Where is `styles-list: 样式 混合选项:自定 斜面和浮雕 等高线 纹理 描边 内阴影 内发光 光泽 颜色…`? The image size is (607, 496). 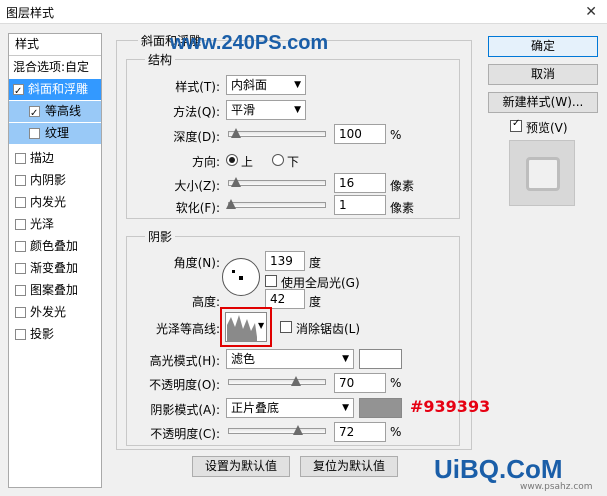 styles-list: 样式 混合选项:自定 斜面和浮雕 等高线 纹理 描边 内阴影 内发光 光泽 颜色… is located at coordinates (55, 260).